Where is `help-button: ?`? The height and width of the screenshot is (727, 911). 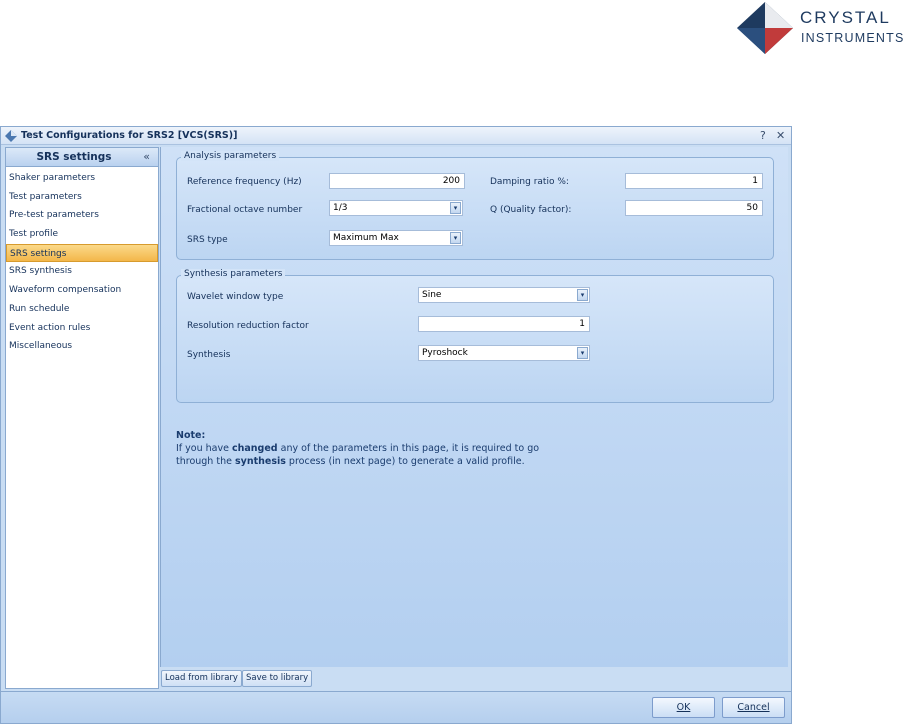
help-button: ? is located at coordinates (763, 135).